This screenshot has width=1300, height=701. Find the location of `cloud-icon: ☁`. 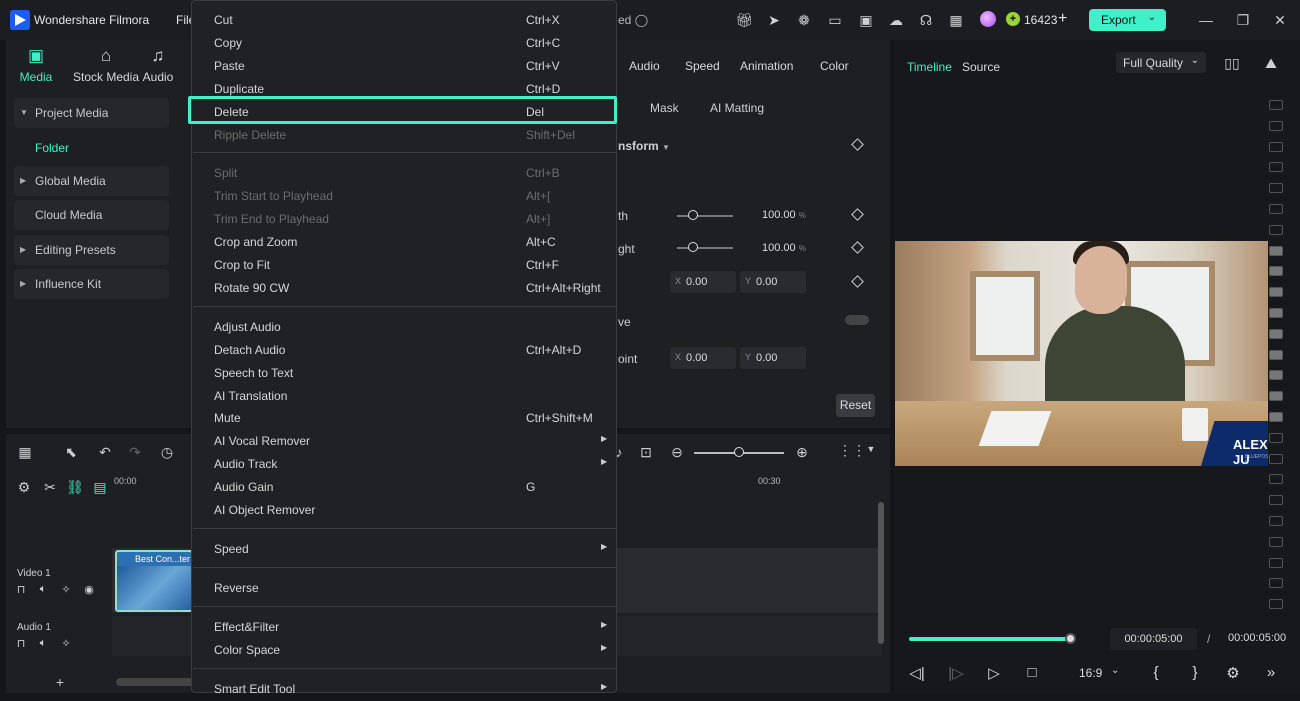

cloud-icon: ☁ is located at coordinates (896, 20).